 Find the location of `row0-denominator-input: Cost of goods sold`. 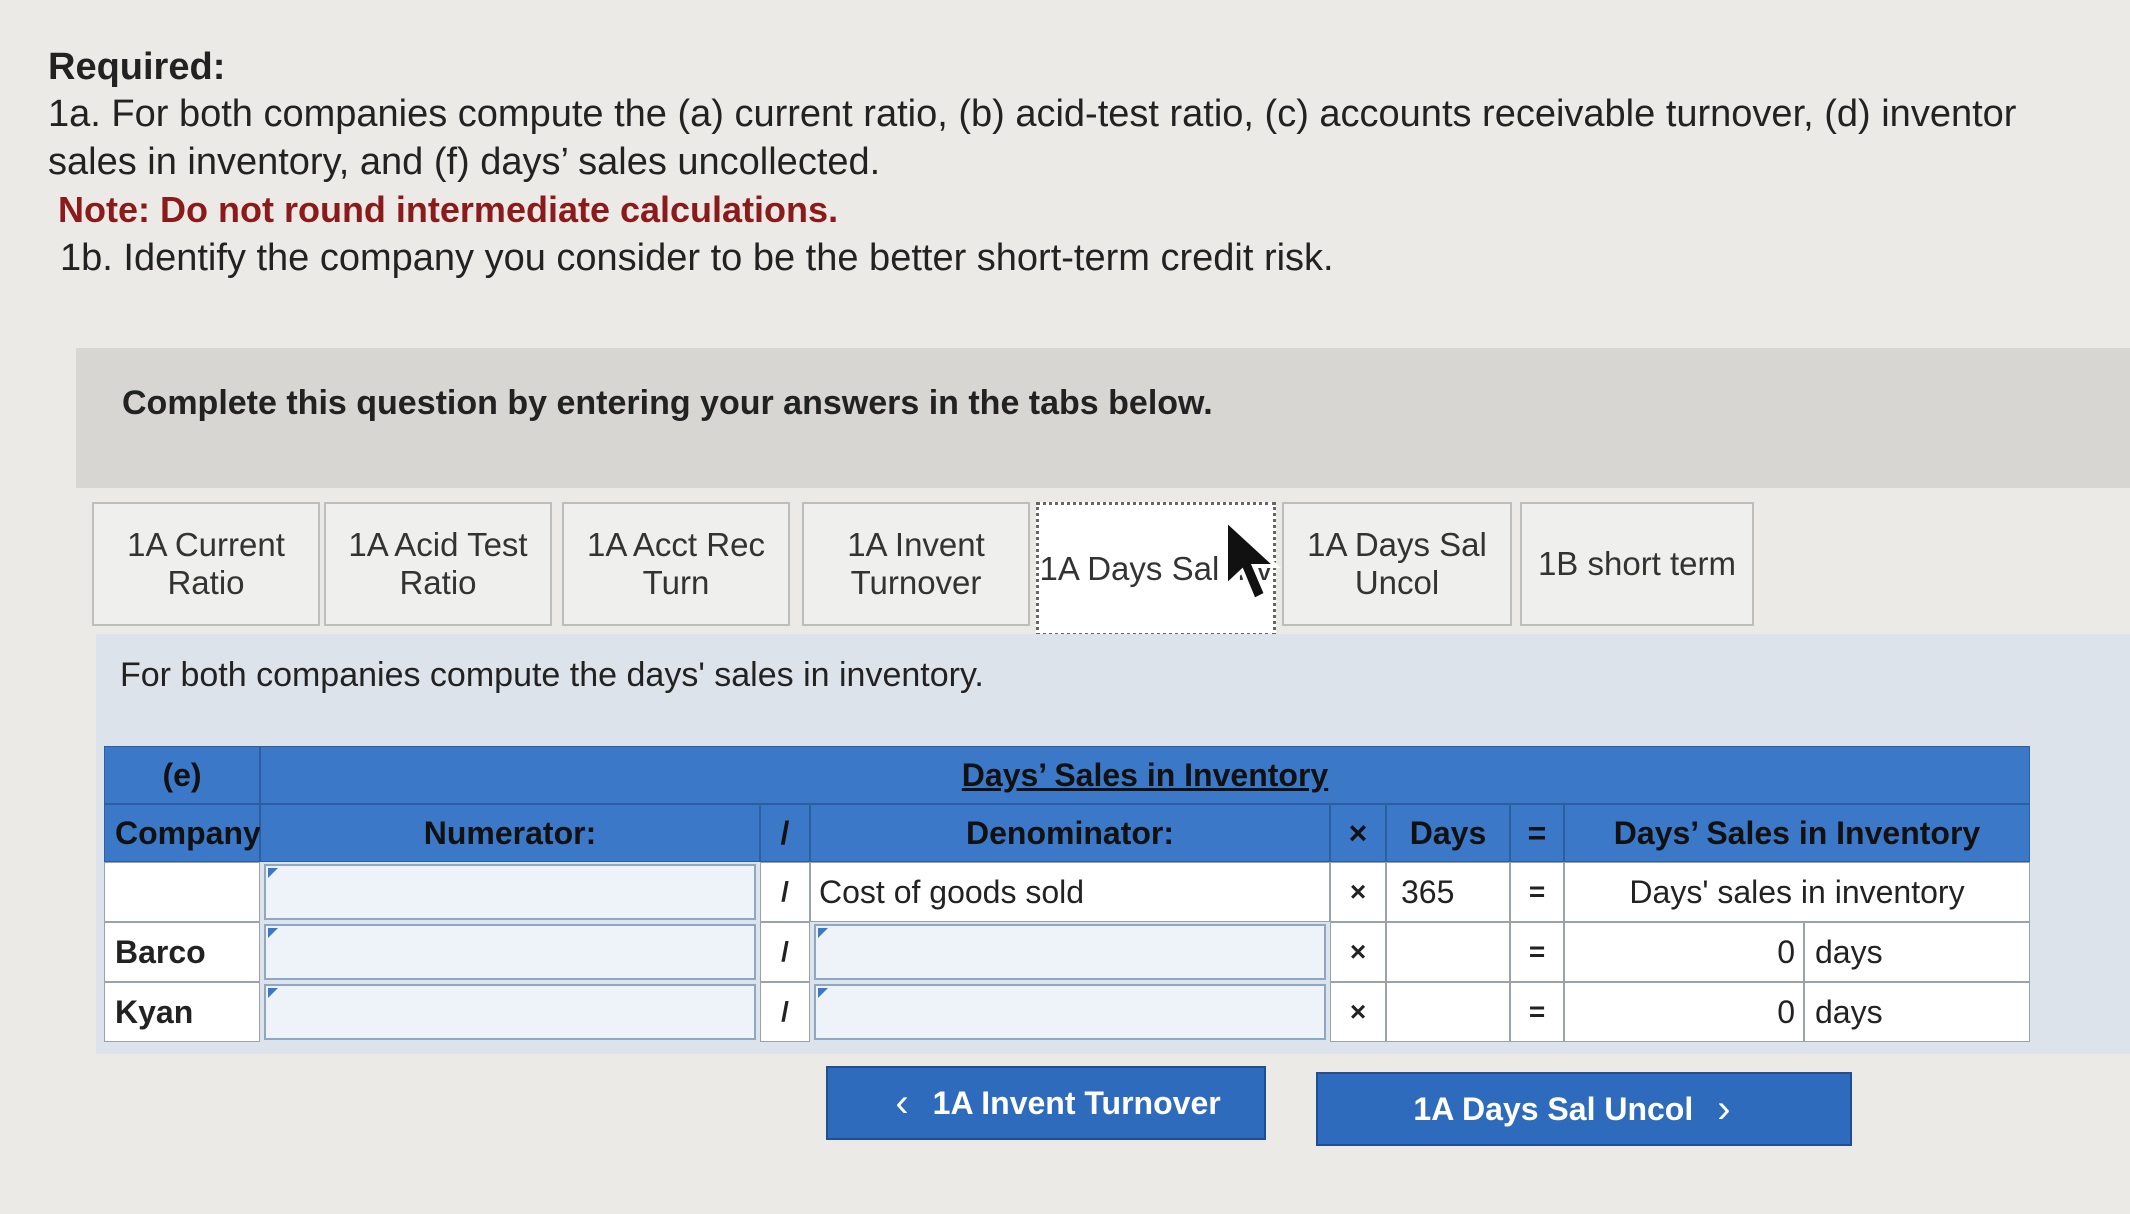

row0-denominator-input: Cost of goods sold is located at coordinates (1070, 892).